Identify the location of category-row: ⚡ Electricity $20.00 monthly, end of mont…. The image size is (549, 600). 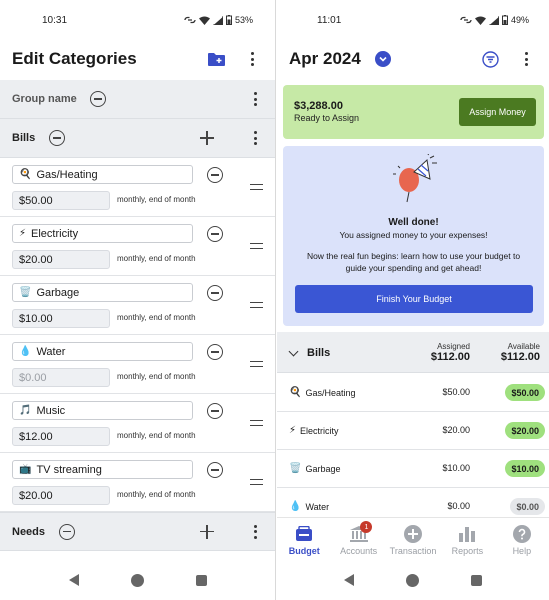
(137, 246).